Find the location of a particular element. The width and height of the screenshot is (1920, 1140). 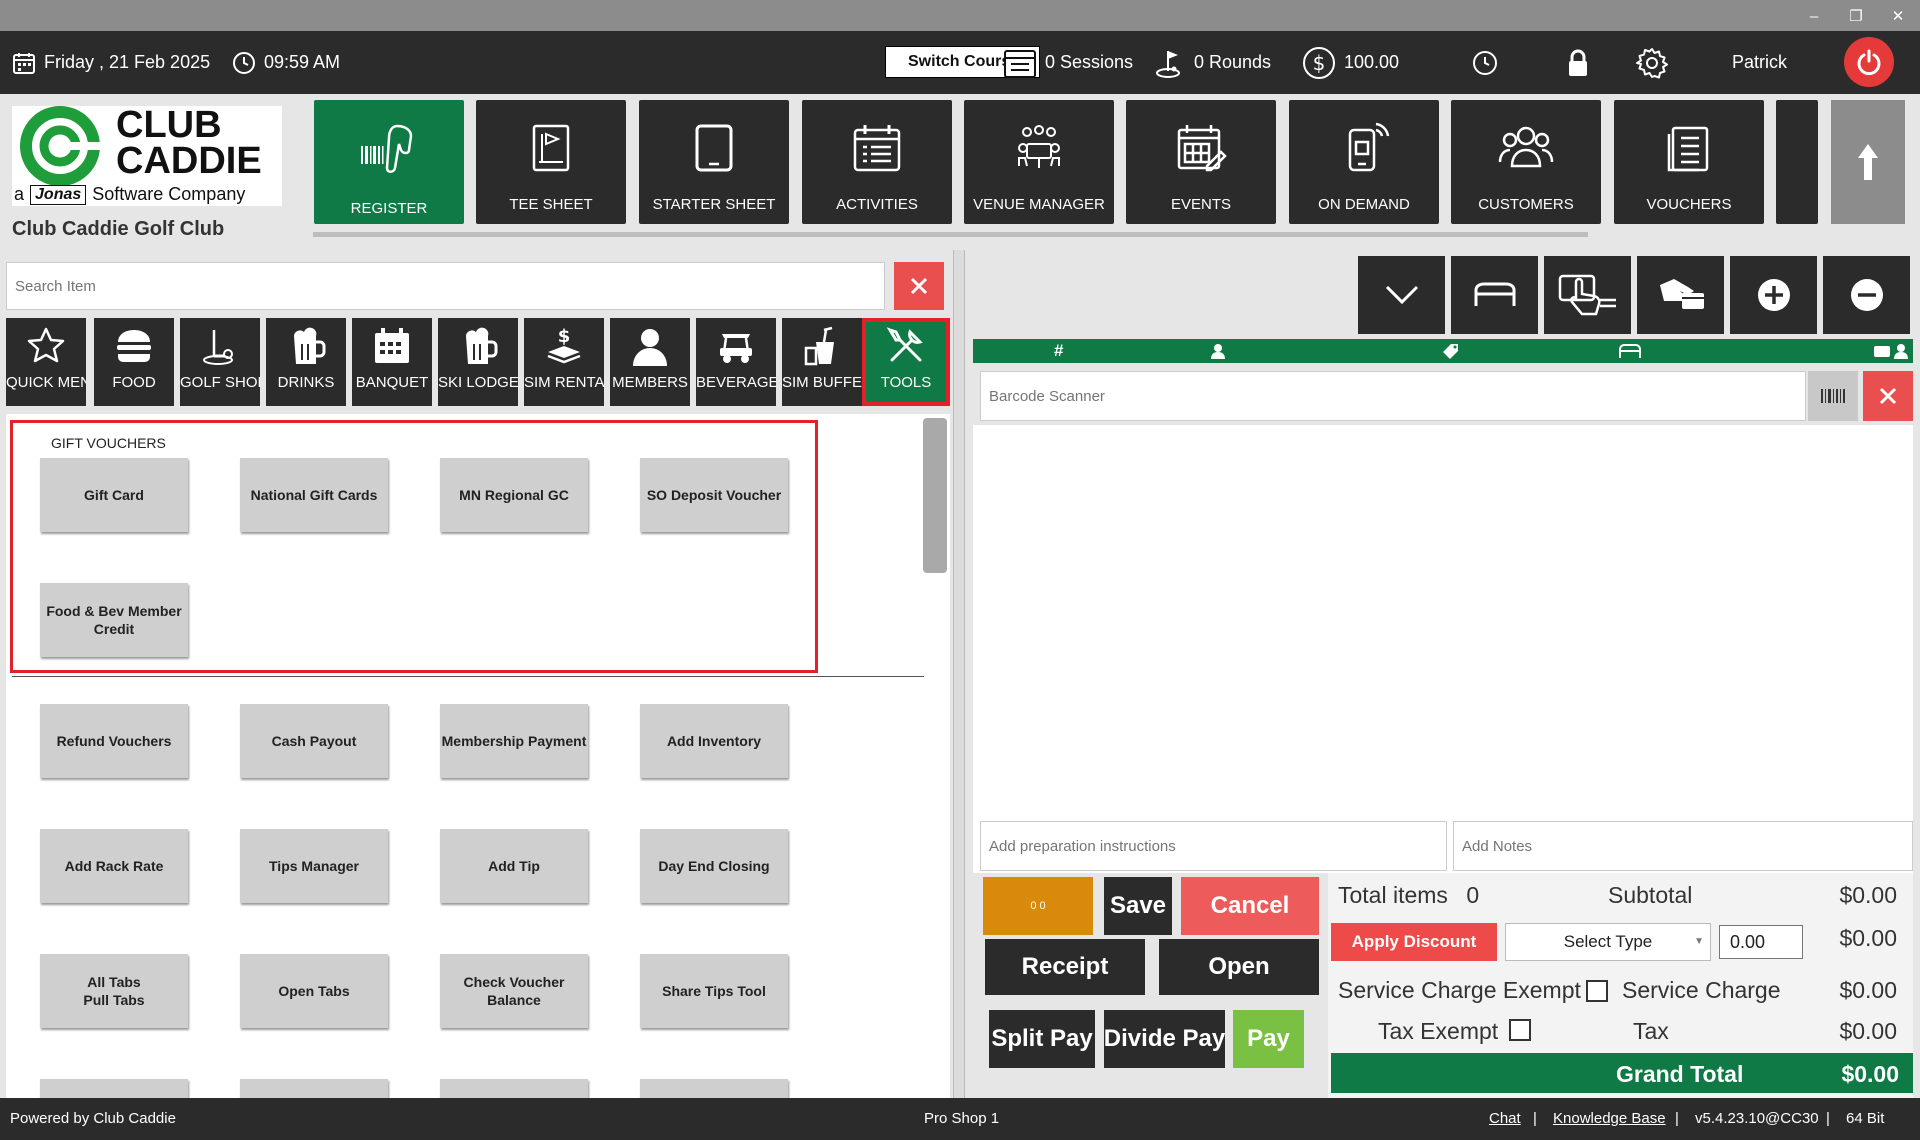

pay-button: Pay is located at coordinates (1268, 1039).